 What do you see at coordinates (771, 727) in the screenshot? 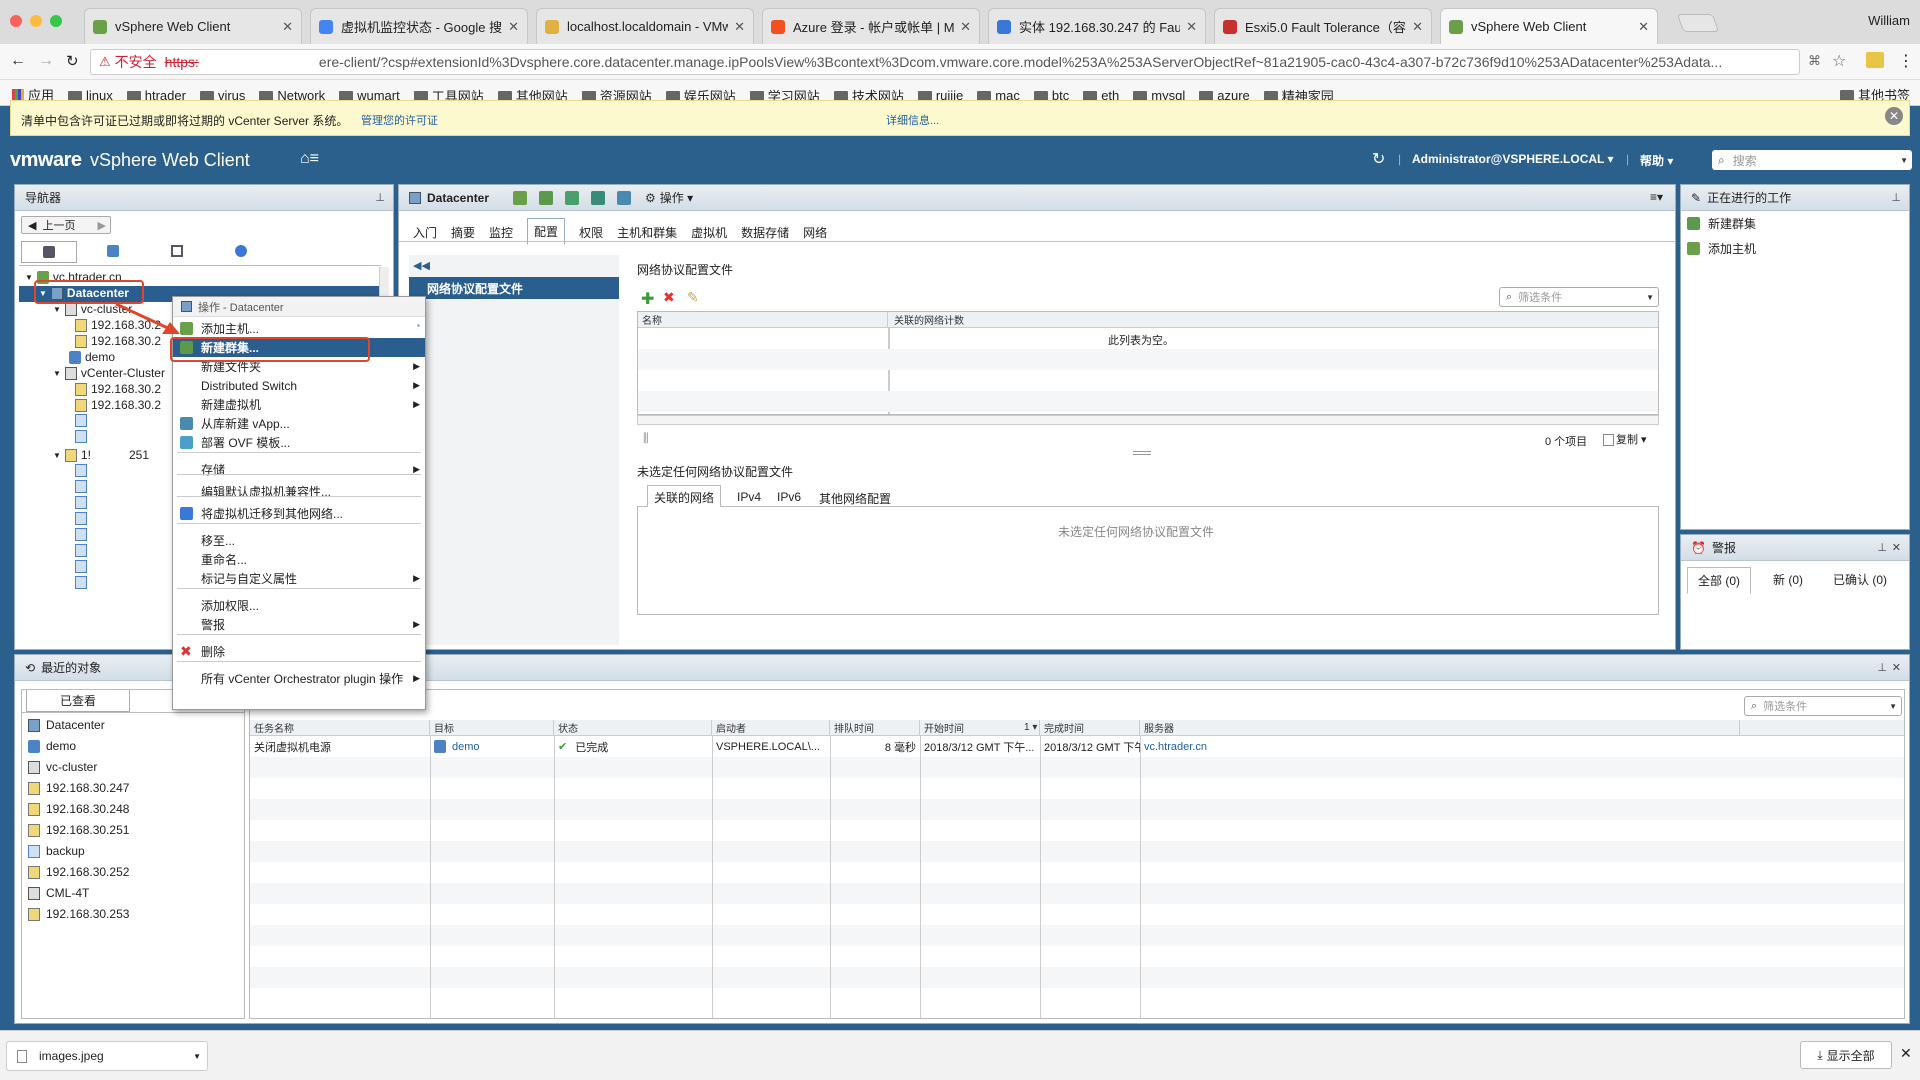
I see `column-header: 启动者` at bounding box center [771, 727].